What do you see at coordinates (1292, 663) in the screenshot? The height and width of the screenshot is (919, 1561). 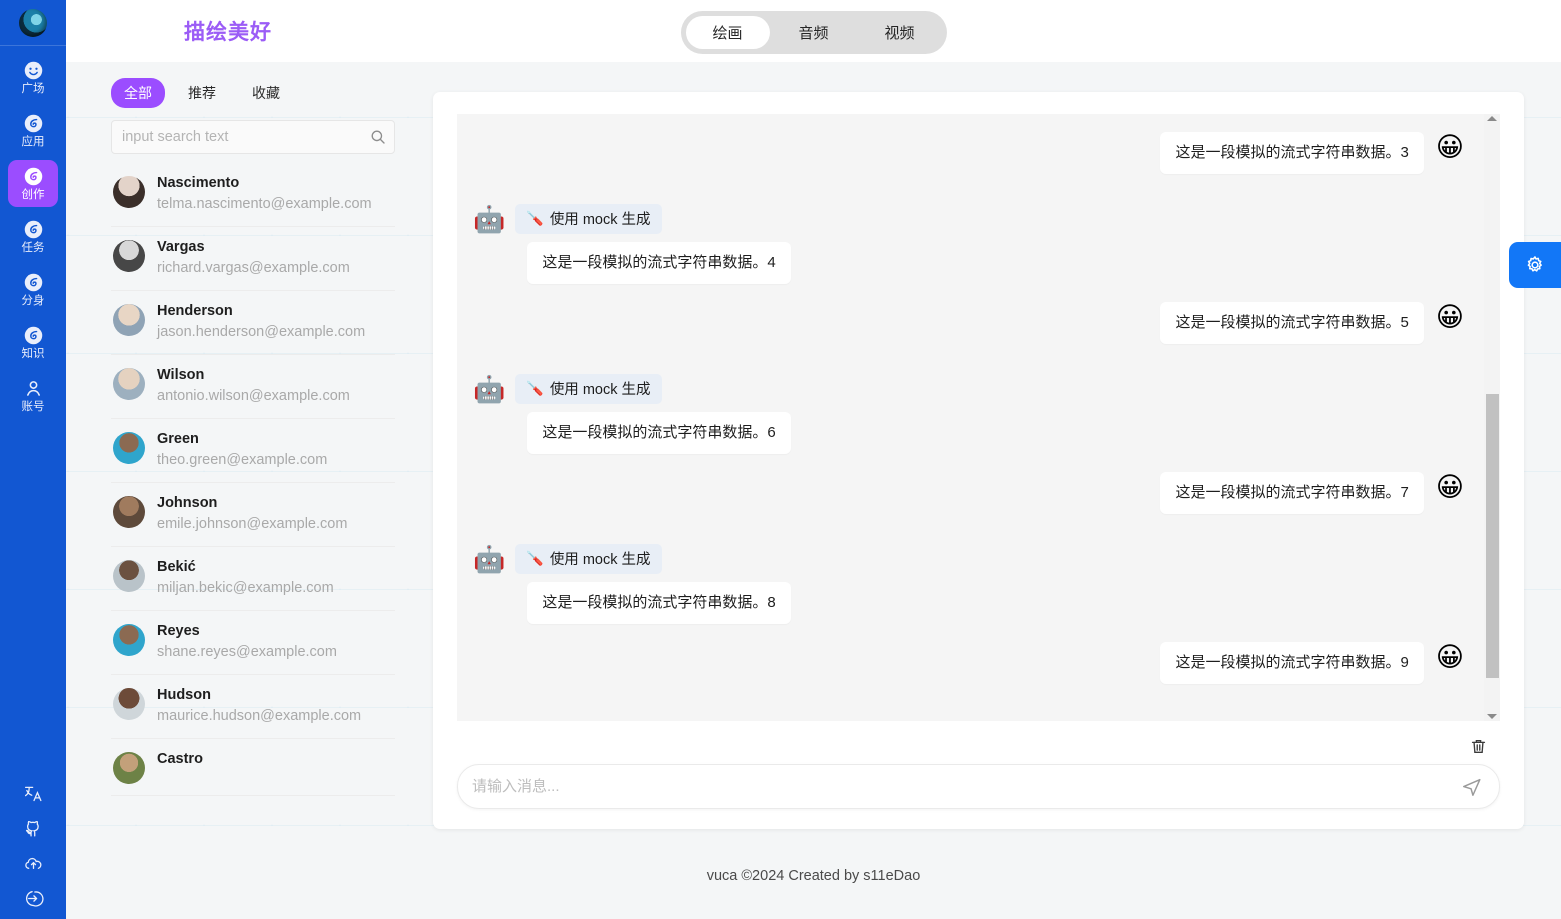 I see `message-bubble: 这是一段模拟的流式字符串数据。9` at bounding box center [1292, 663].